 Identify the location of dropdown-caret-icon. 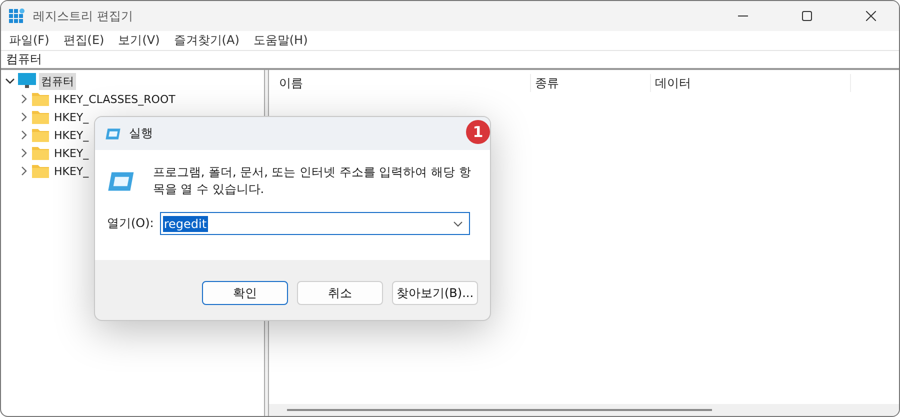
(457, 223).